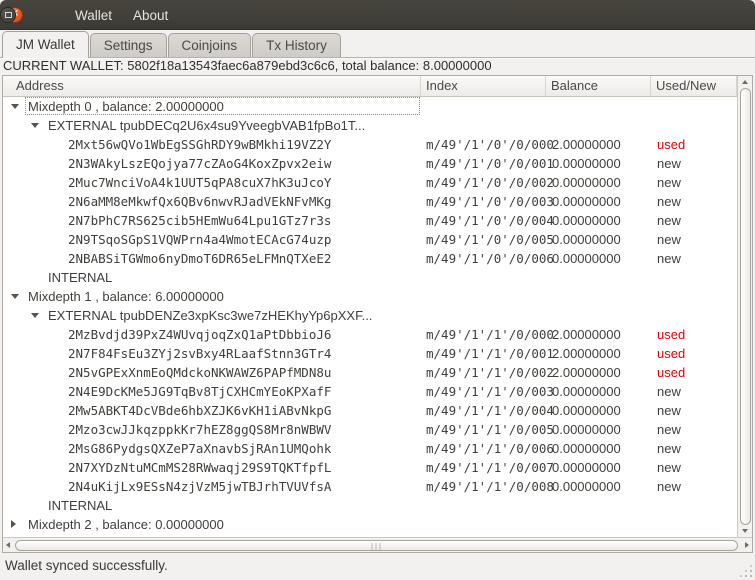 The height and width of the screenshot is (580, 755). What do you see at coordinates (212, 429) in the screenshot?
I see `address-cell: 2Mzo3cwJJkqzppkKr7hEZ8ggQS8Mr8nWBWV` at bounding box center [212, 429].